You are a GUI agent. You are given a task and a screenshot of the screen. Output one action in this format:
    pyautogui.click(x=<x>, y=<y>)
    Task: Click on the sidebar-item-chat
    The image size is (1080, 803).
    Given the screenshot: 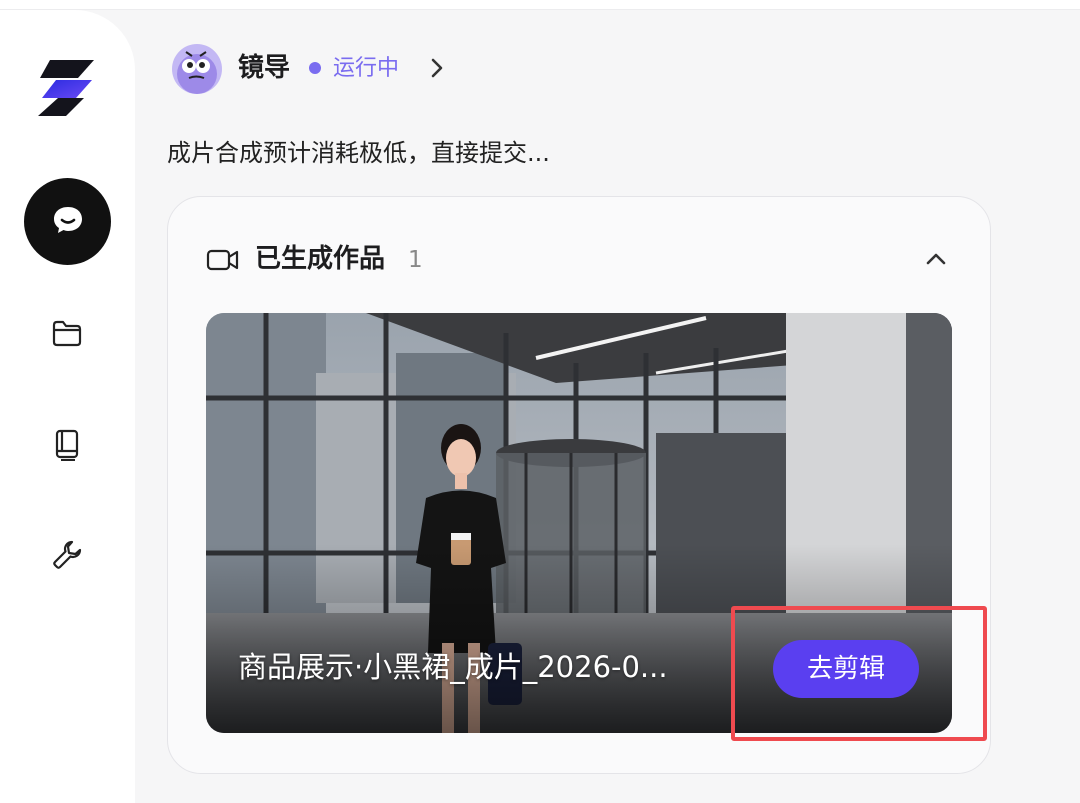 What is the action you would take?
    pyautogui.click(x=67, y=221)
    